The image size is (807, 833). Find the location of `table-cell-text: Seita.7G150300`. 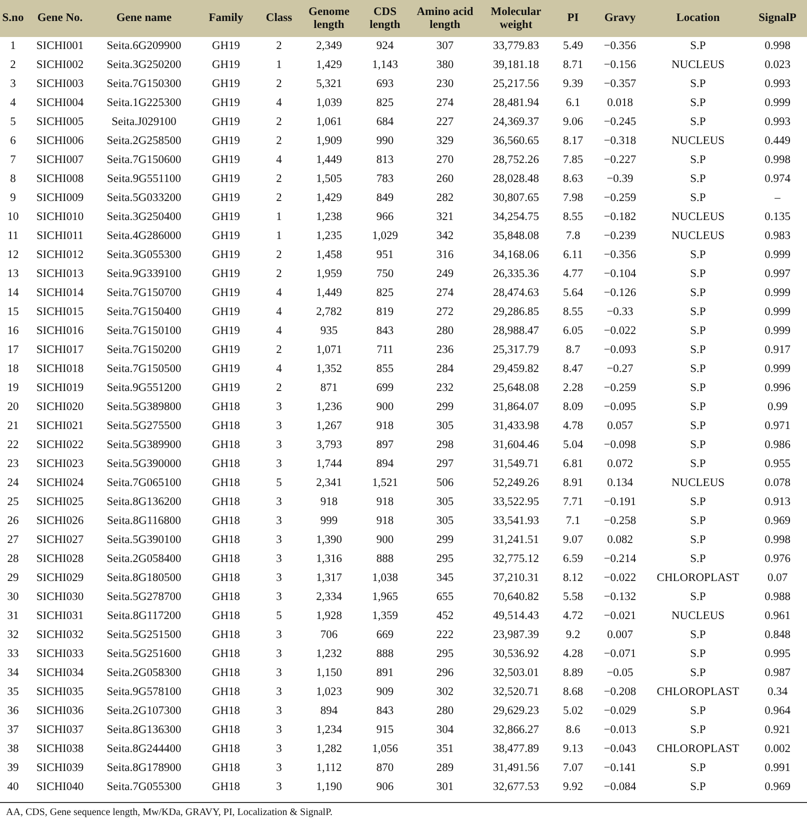

table-cell-text: Seita.7G150300 is located at coordinates (144, 84).